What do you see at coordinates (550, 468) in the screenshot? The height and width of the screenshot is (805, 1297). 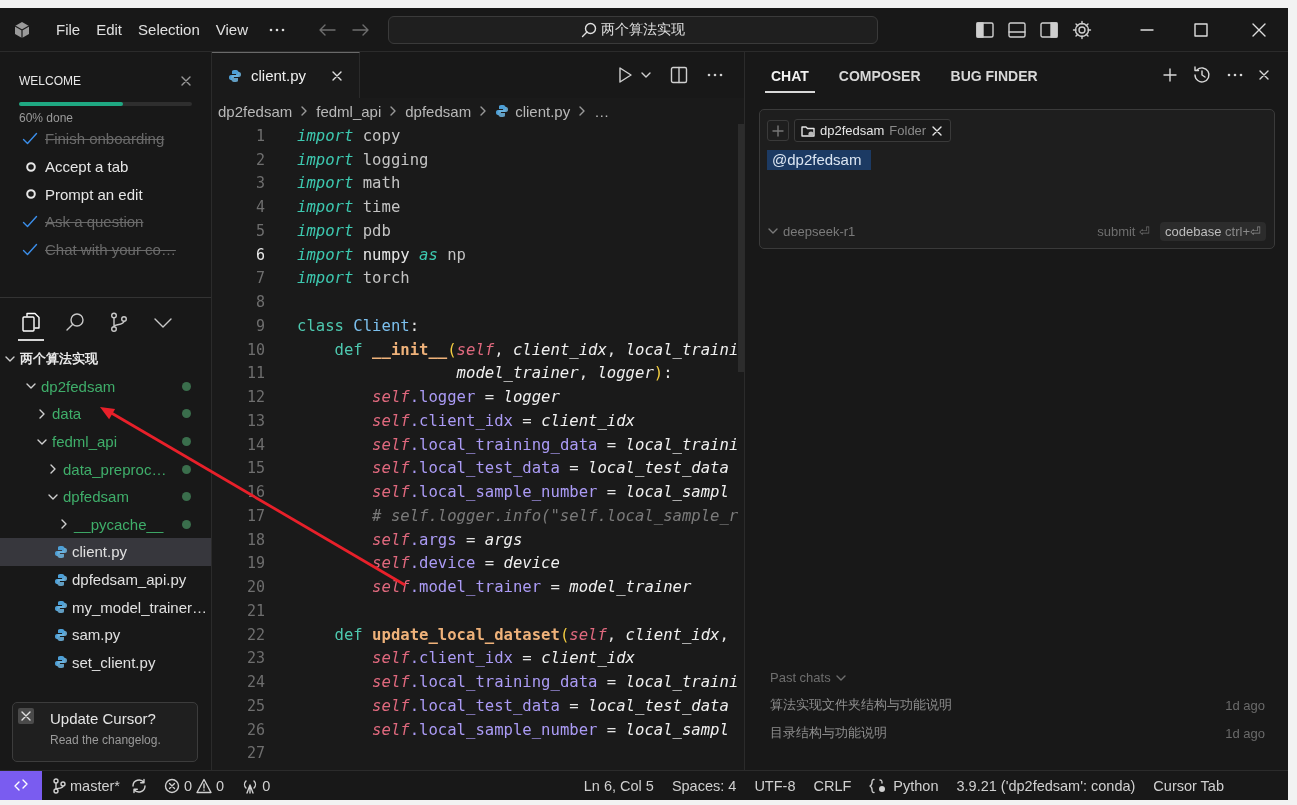 I see `code-line: self.local_test_data = local_test_data` at bounding box center [550, 468].